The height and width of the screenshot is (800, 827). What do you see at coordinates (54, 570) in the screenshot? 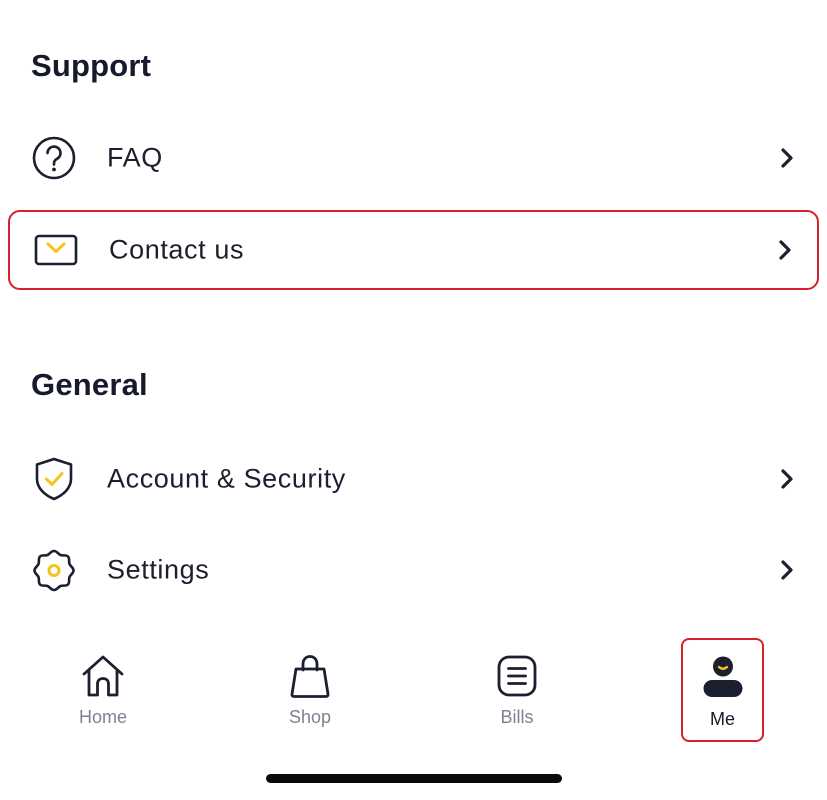
I see `gear-icon` at bounding box center [54, 570].